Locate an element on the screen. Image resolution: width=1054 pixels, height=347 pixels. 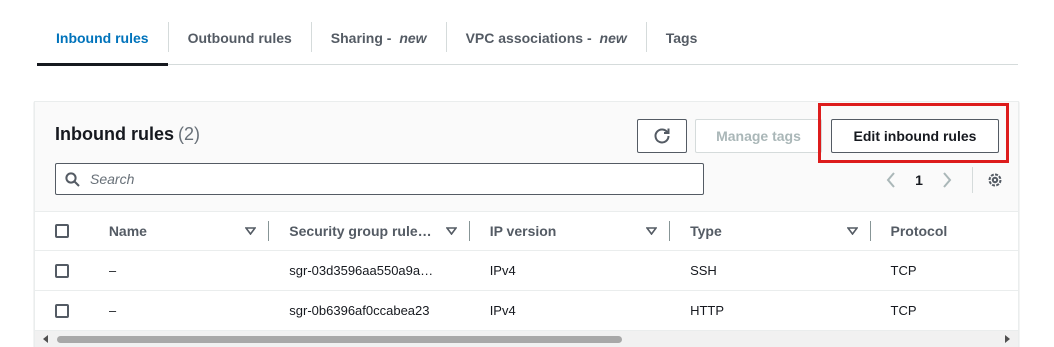
column-header-label: Protocol is located at coordinates (919, 231).